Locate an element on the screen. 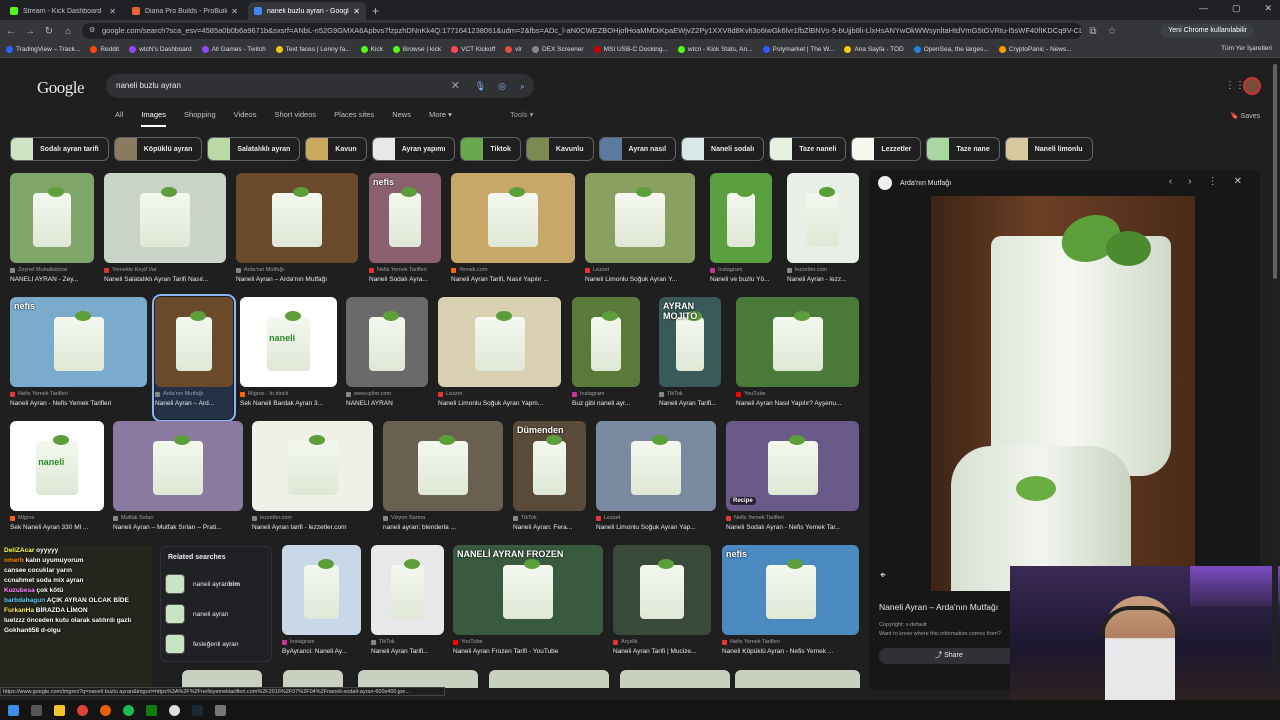 This screenshot has height=720, width=1280. explorer-icon is located at coordinates (59, 710).